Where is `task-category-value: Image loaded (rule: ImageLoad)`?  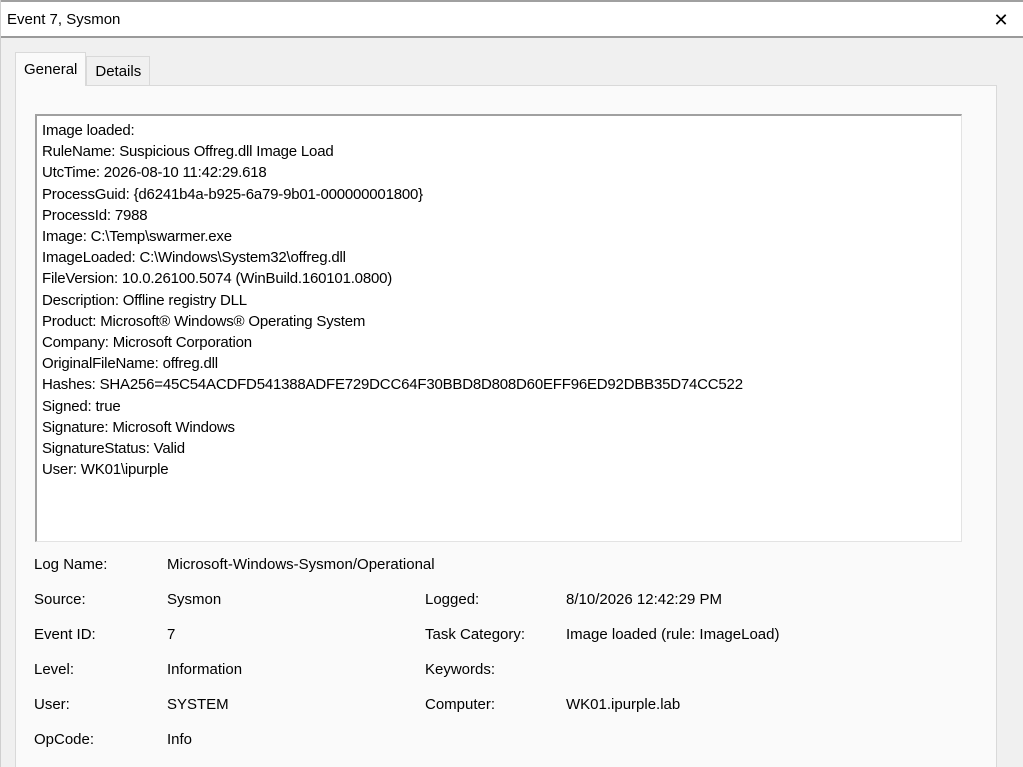 task-category-value: Image loaded (rule: ImageLoad) is located at coordinates (673, 634).